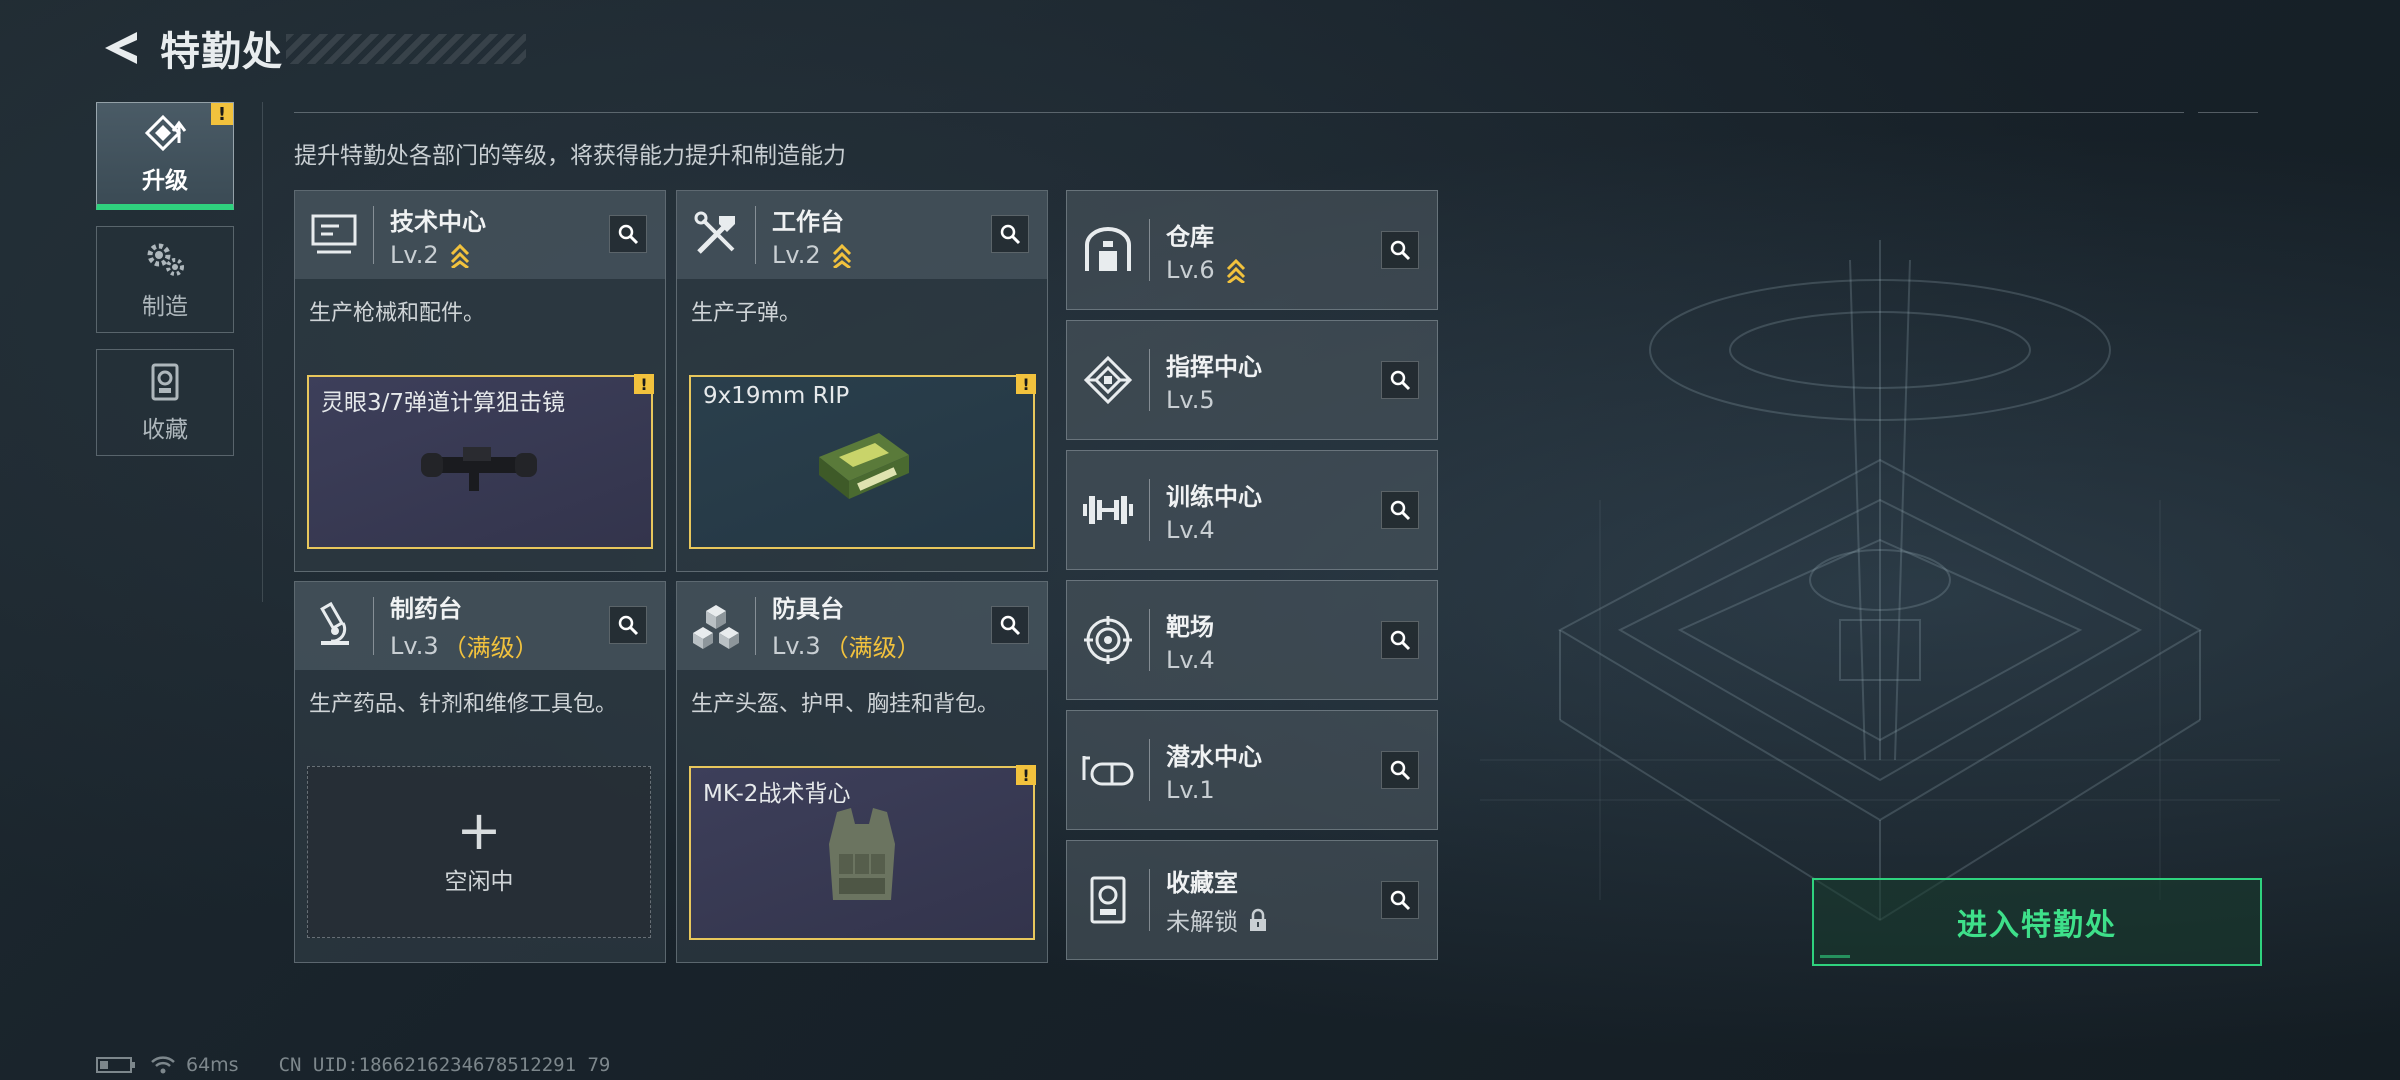 The height and width of the screenshot is (1080, 2400). I want to click on enter-special-ops-button: 进入特勤处, so click(2037, 922).